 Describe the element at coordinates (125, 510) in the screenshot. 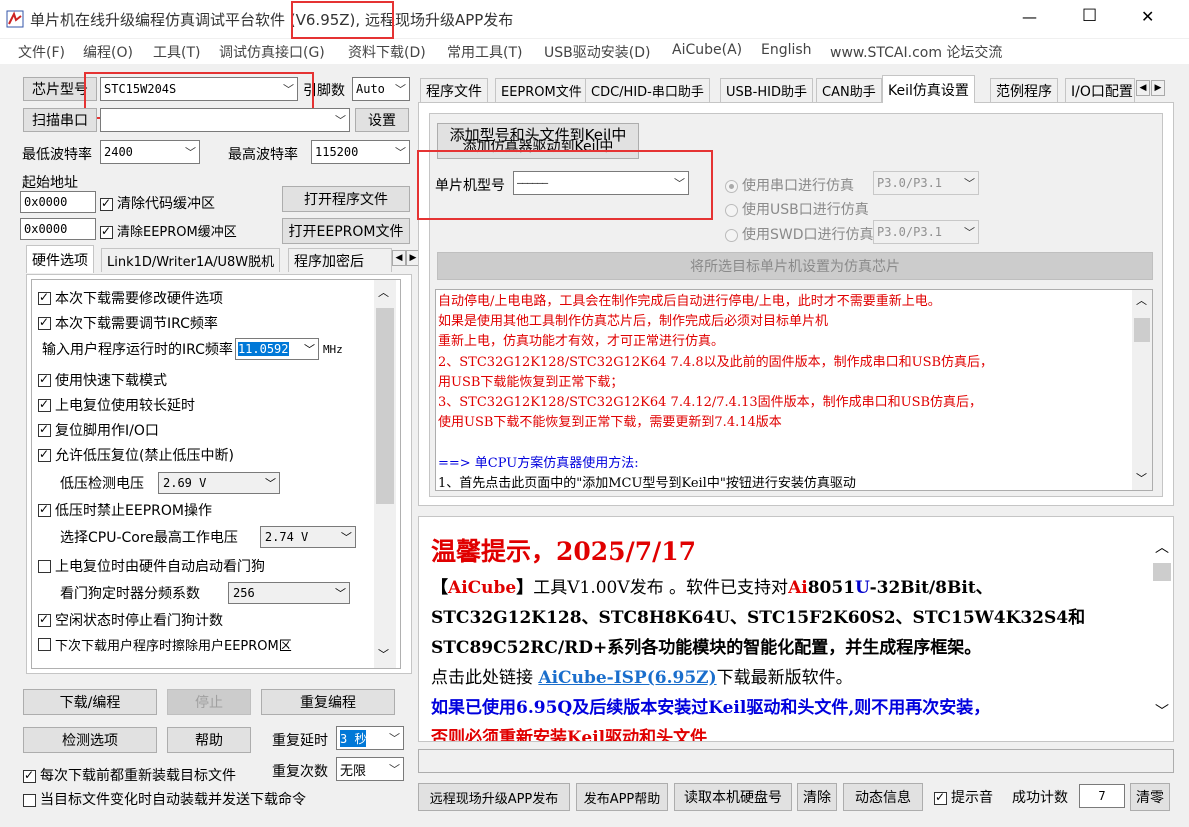

I see `option-lv-no-eeprom: 低压时禁止EEPROM操作` at that location.